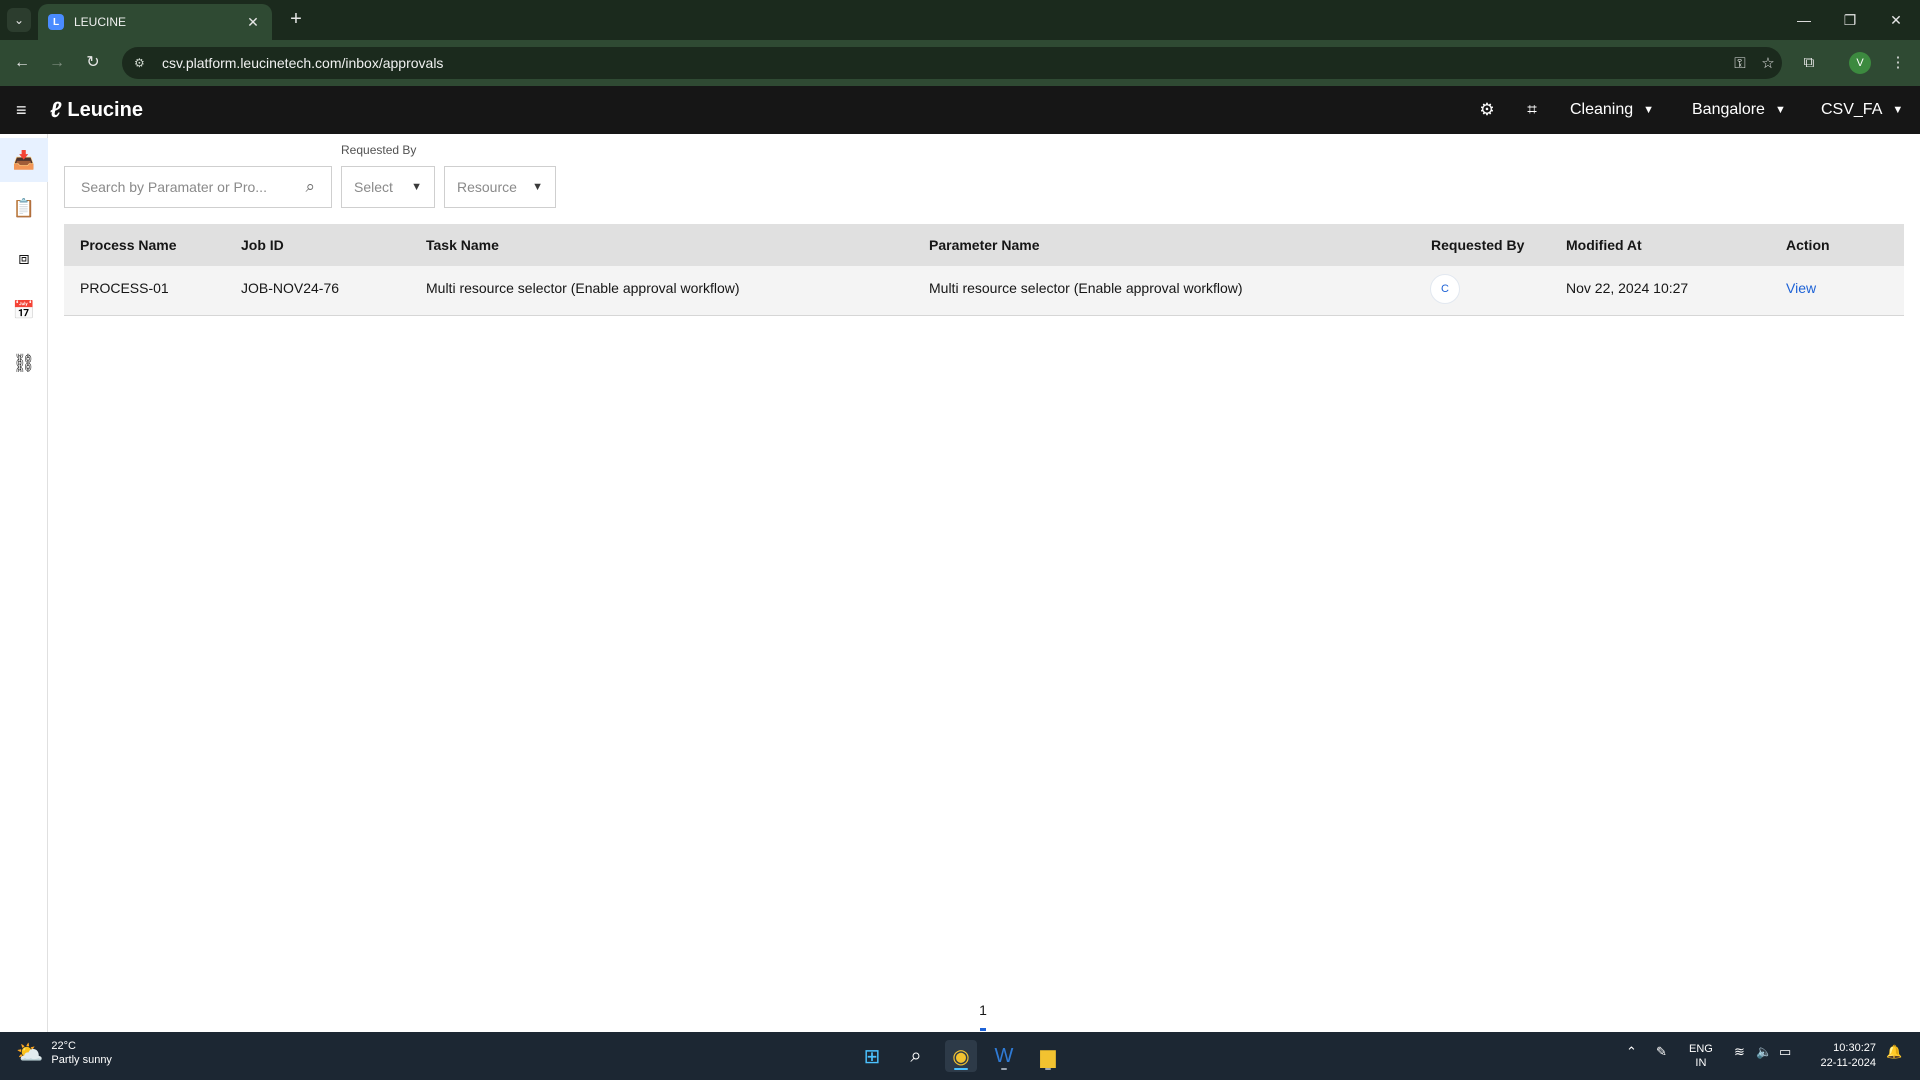 This screenshot has height=1080, width=1920. What do you see at coordinates (1739, 1052) in the screenshot?
I see `wifi-icon: ≋` at bounding box center [1739, 1052].